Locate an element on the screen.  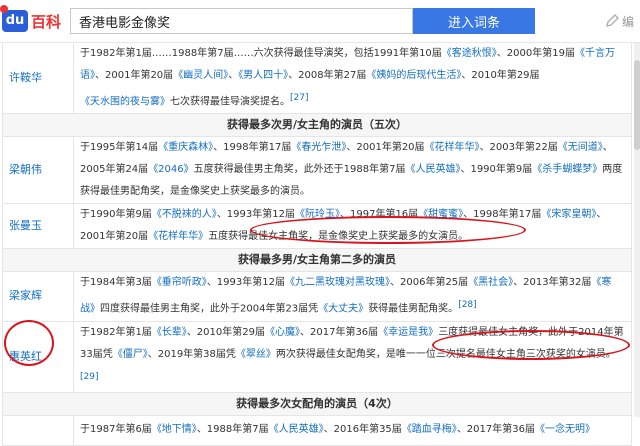
description-text: 获得最佳男配角奖。 is located at coordinates (413, 309).